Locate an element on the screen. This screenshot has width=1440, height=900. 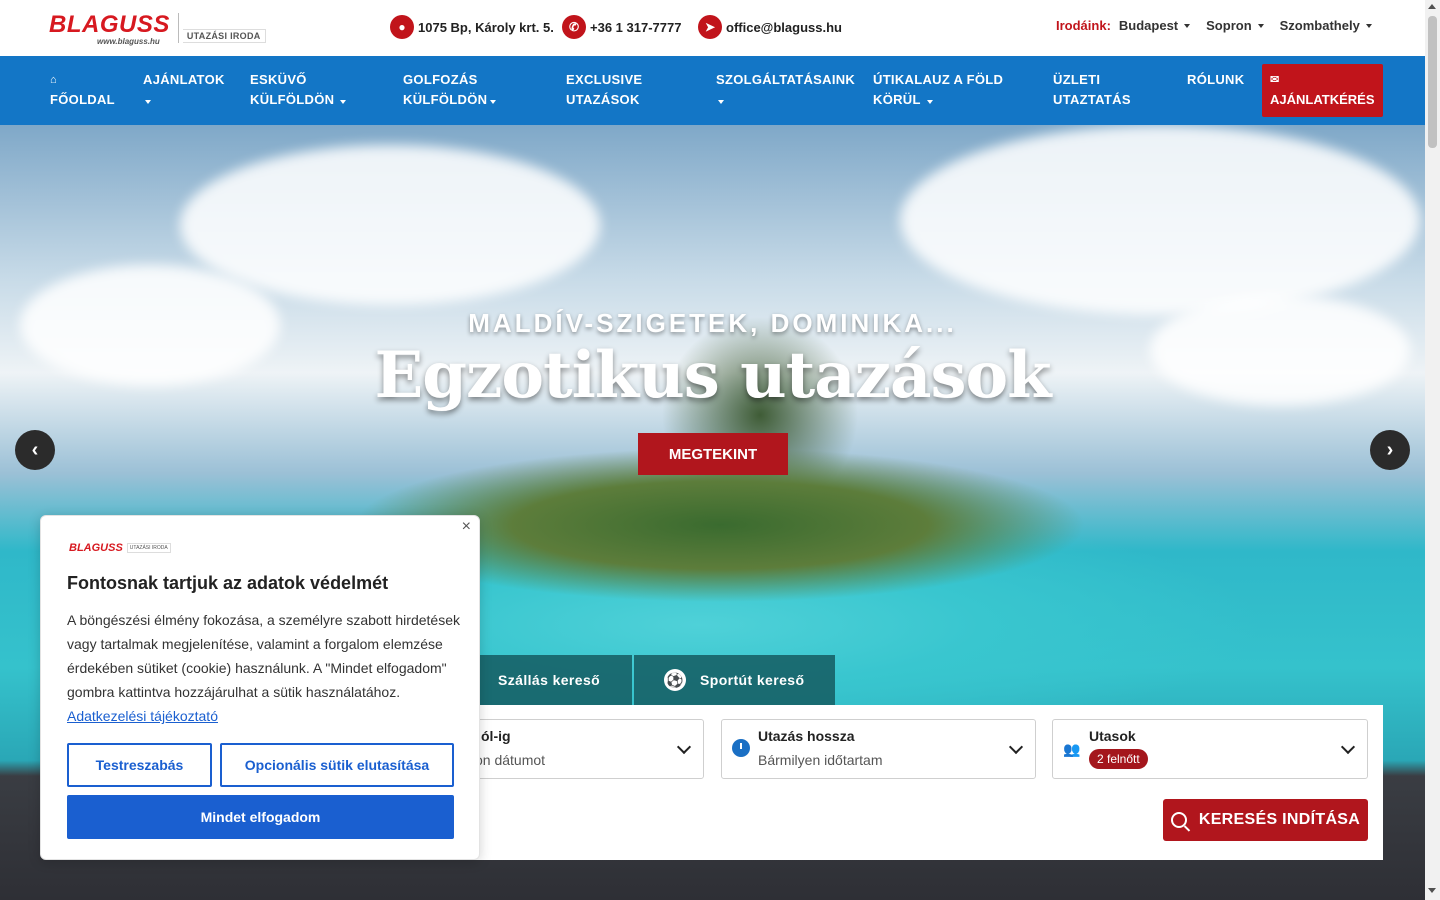
cookie-logo: BLAGUSS UTAZÁSI IRODA is located at coordinates (120, 548).